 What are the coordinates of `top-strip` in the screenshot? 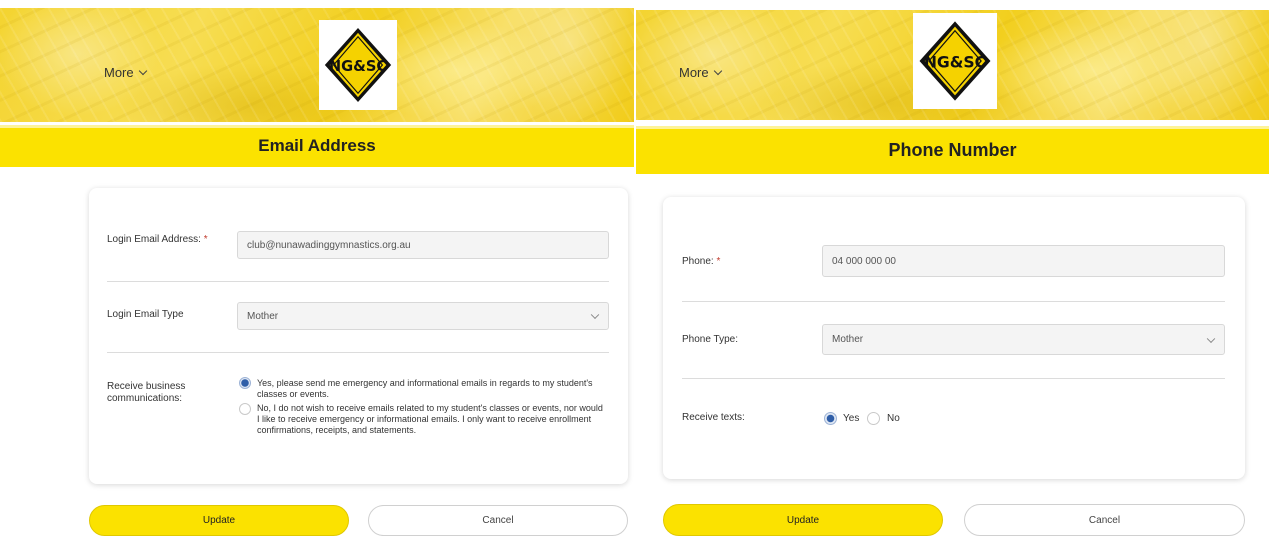 It's located at (317, 3).